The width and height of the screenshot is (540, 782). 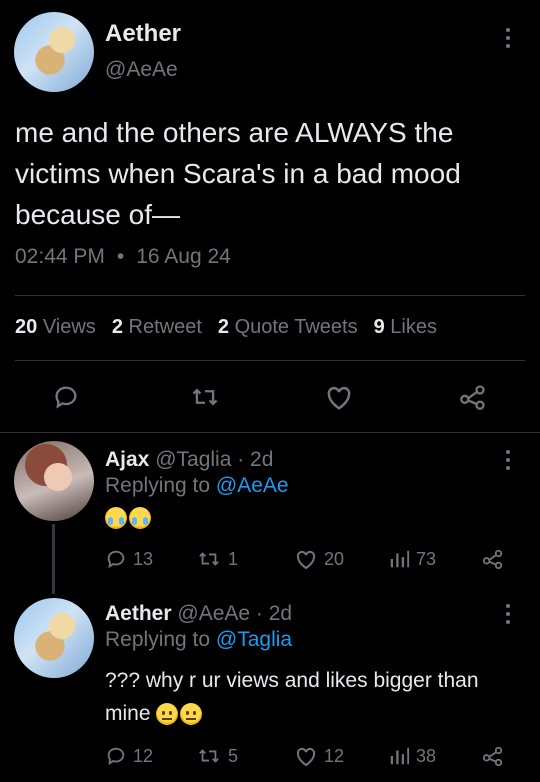 I want to click on replying-to: Replying to @AeAe, so click(x=197, y=485).